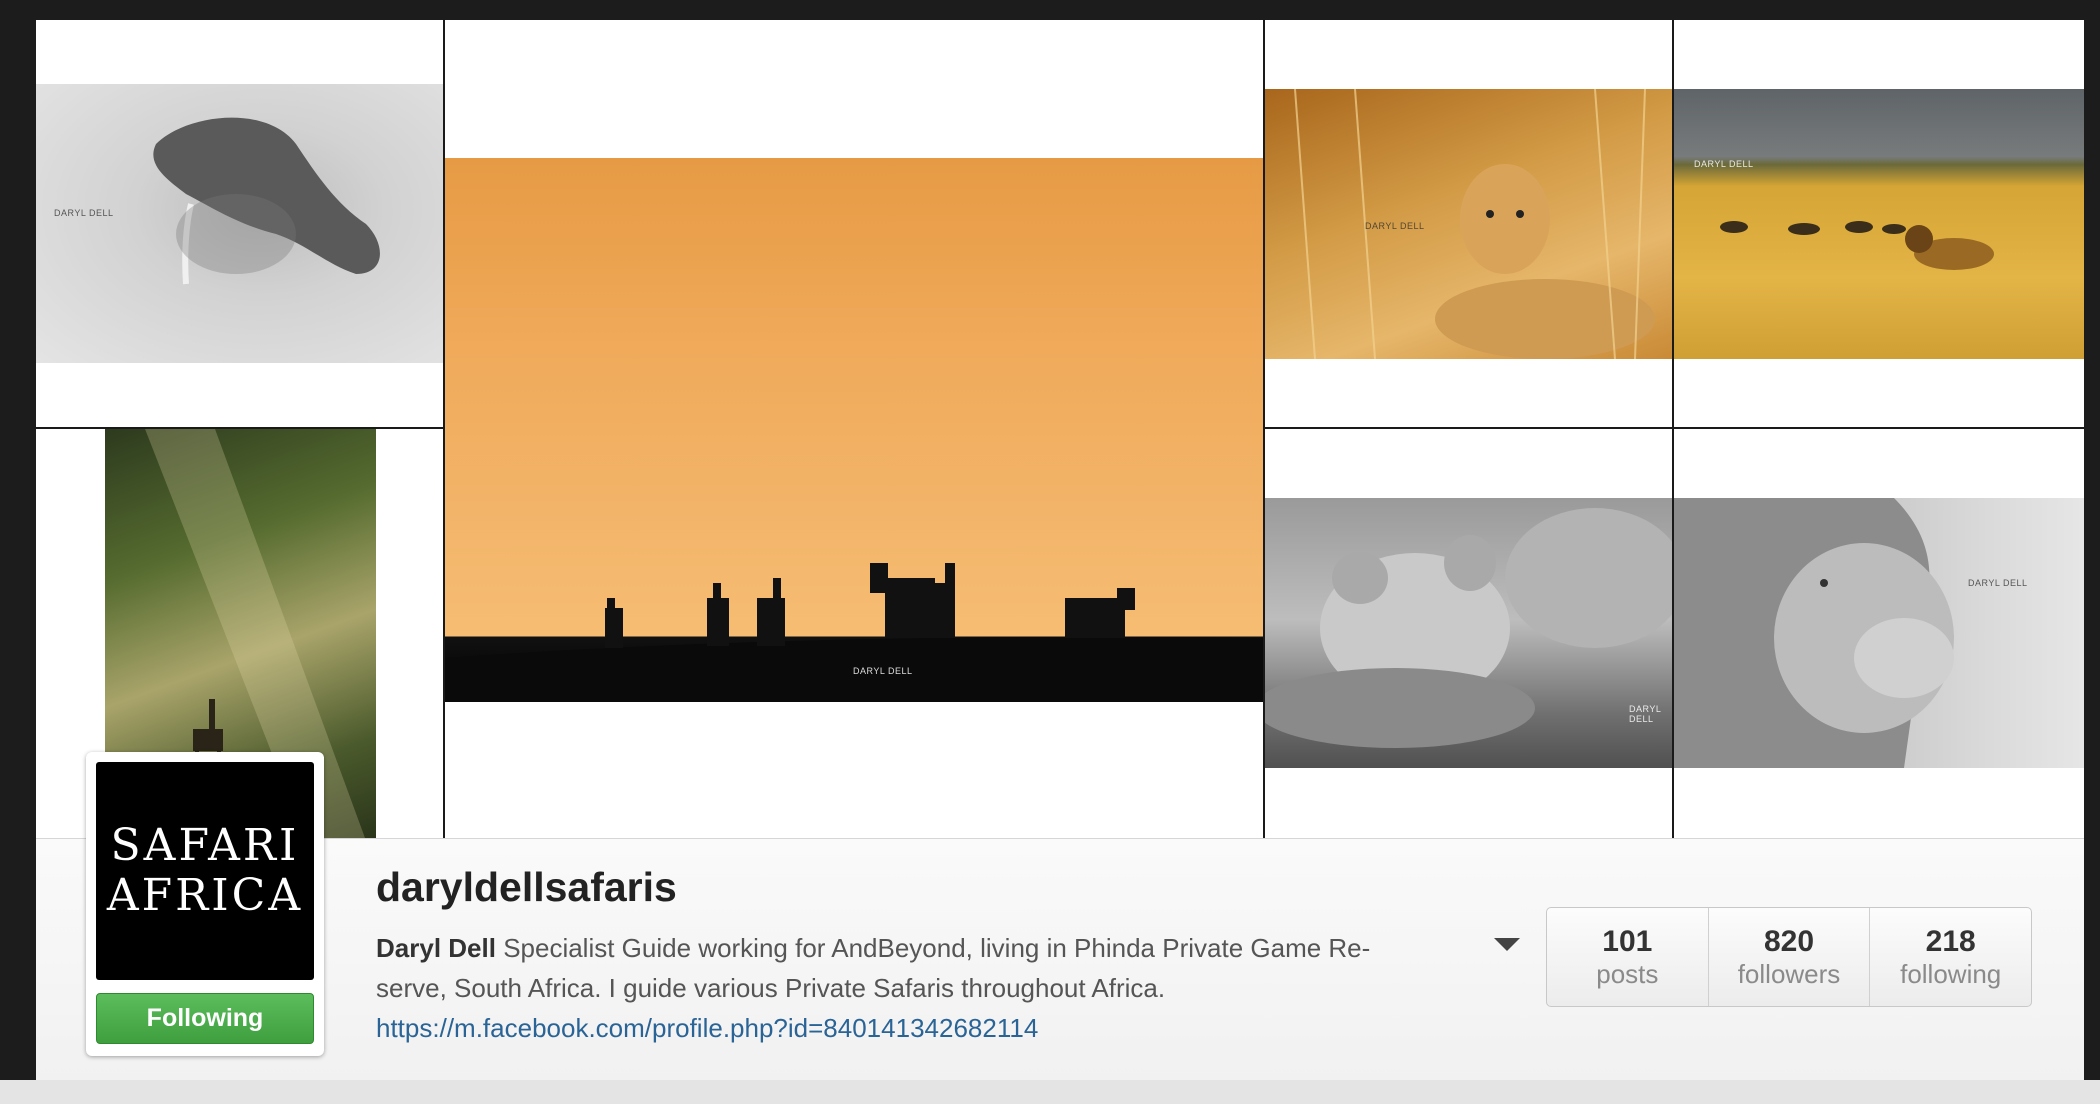 This screenshot has width=2100, height=1104. I want to click on lion-and-herd, so click(1857, 245).